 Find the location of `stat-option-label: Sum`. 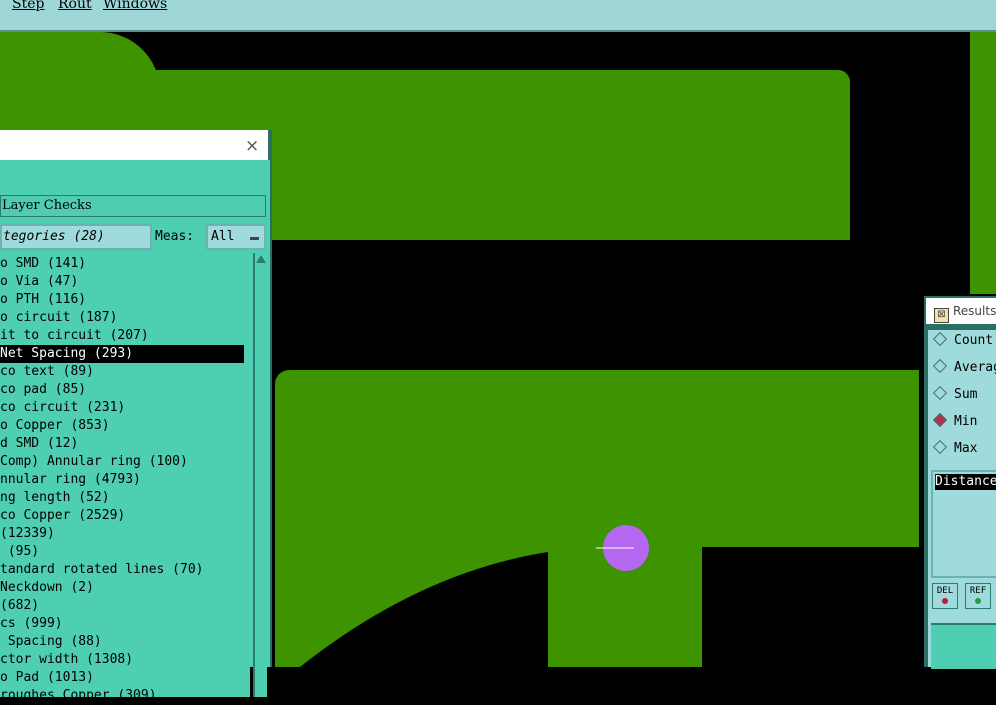

stat-option-label: Sum is located at coordinates (966, 394).